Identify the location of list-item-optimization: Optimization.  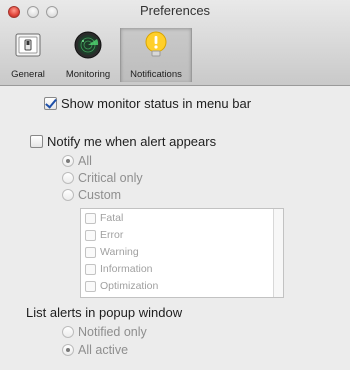
(121, 286).